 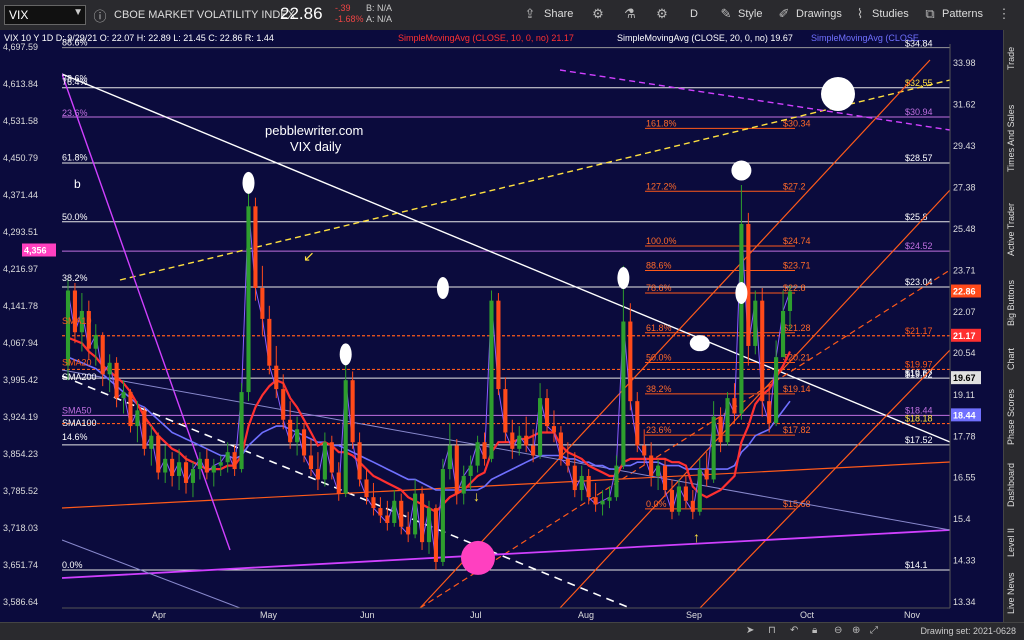 I want to click on price-badge-text: 19.67, so click(x=964, y=378).